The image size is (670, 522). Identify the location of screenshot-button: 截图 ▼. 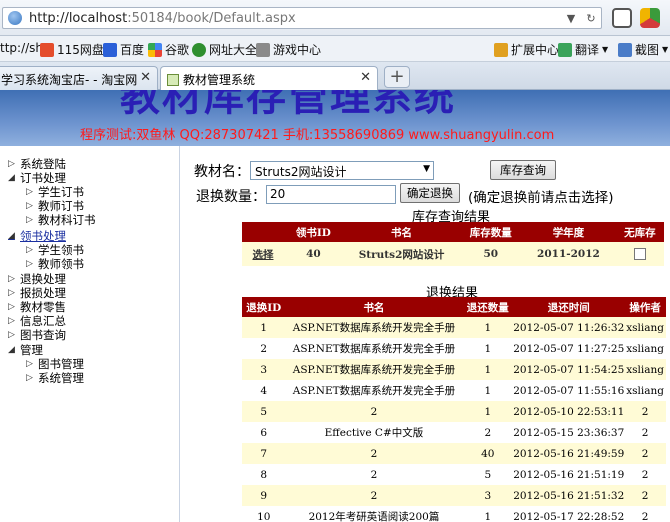
(643, 49).